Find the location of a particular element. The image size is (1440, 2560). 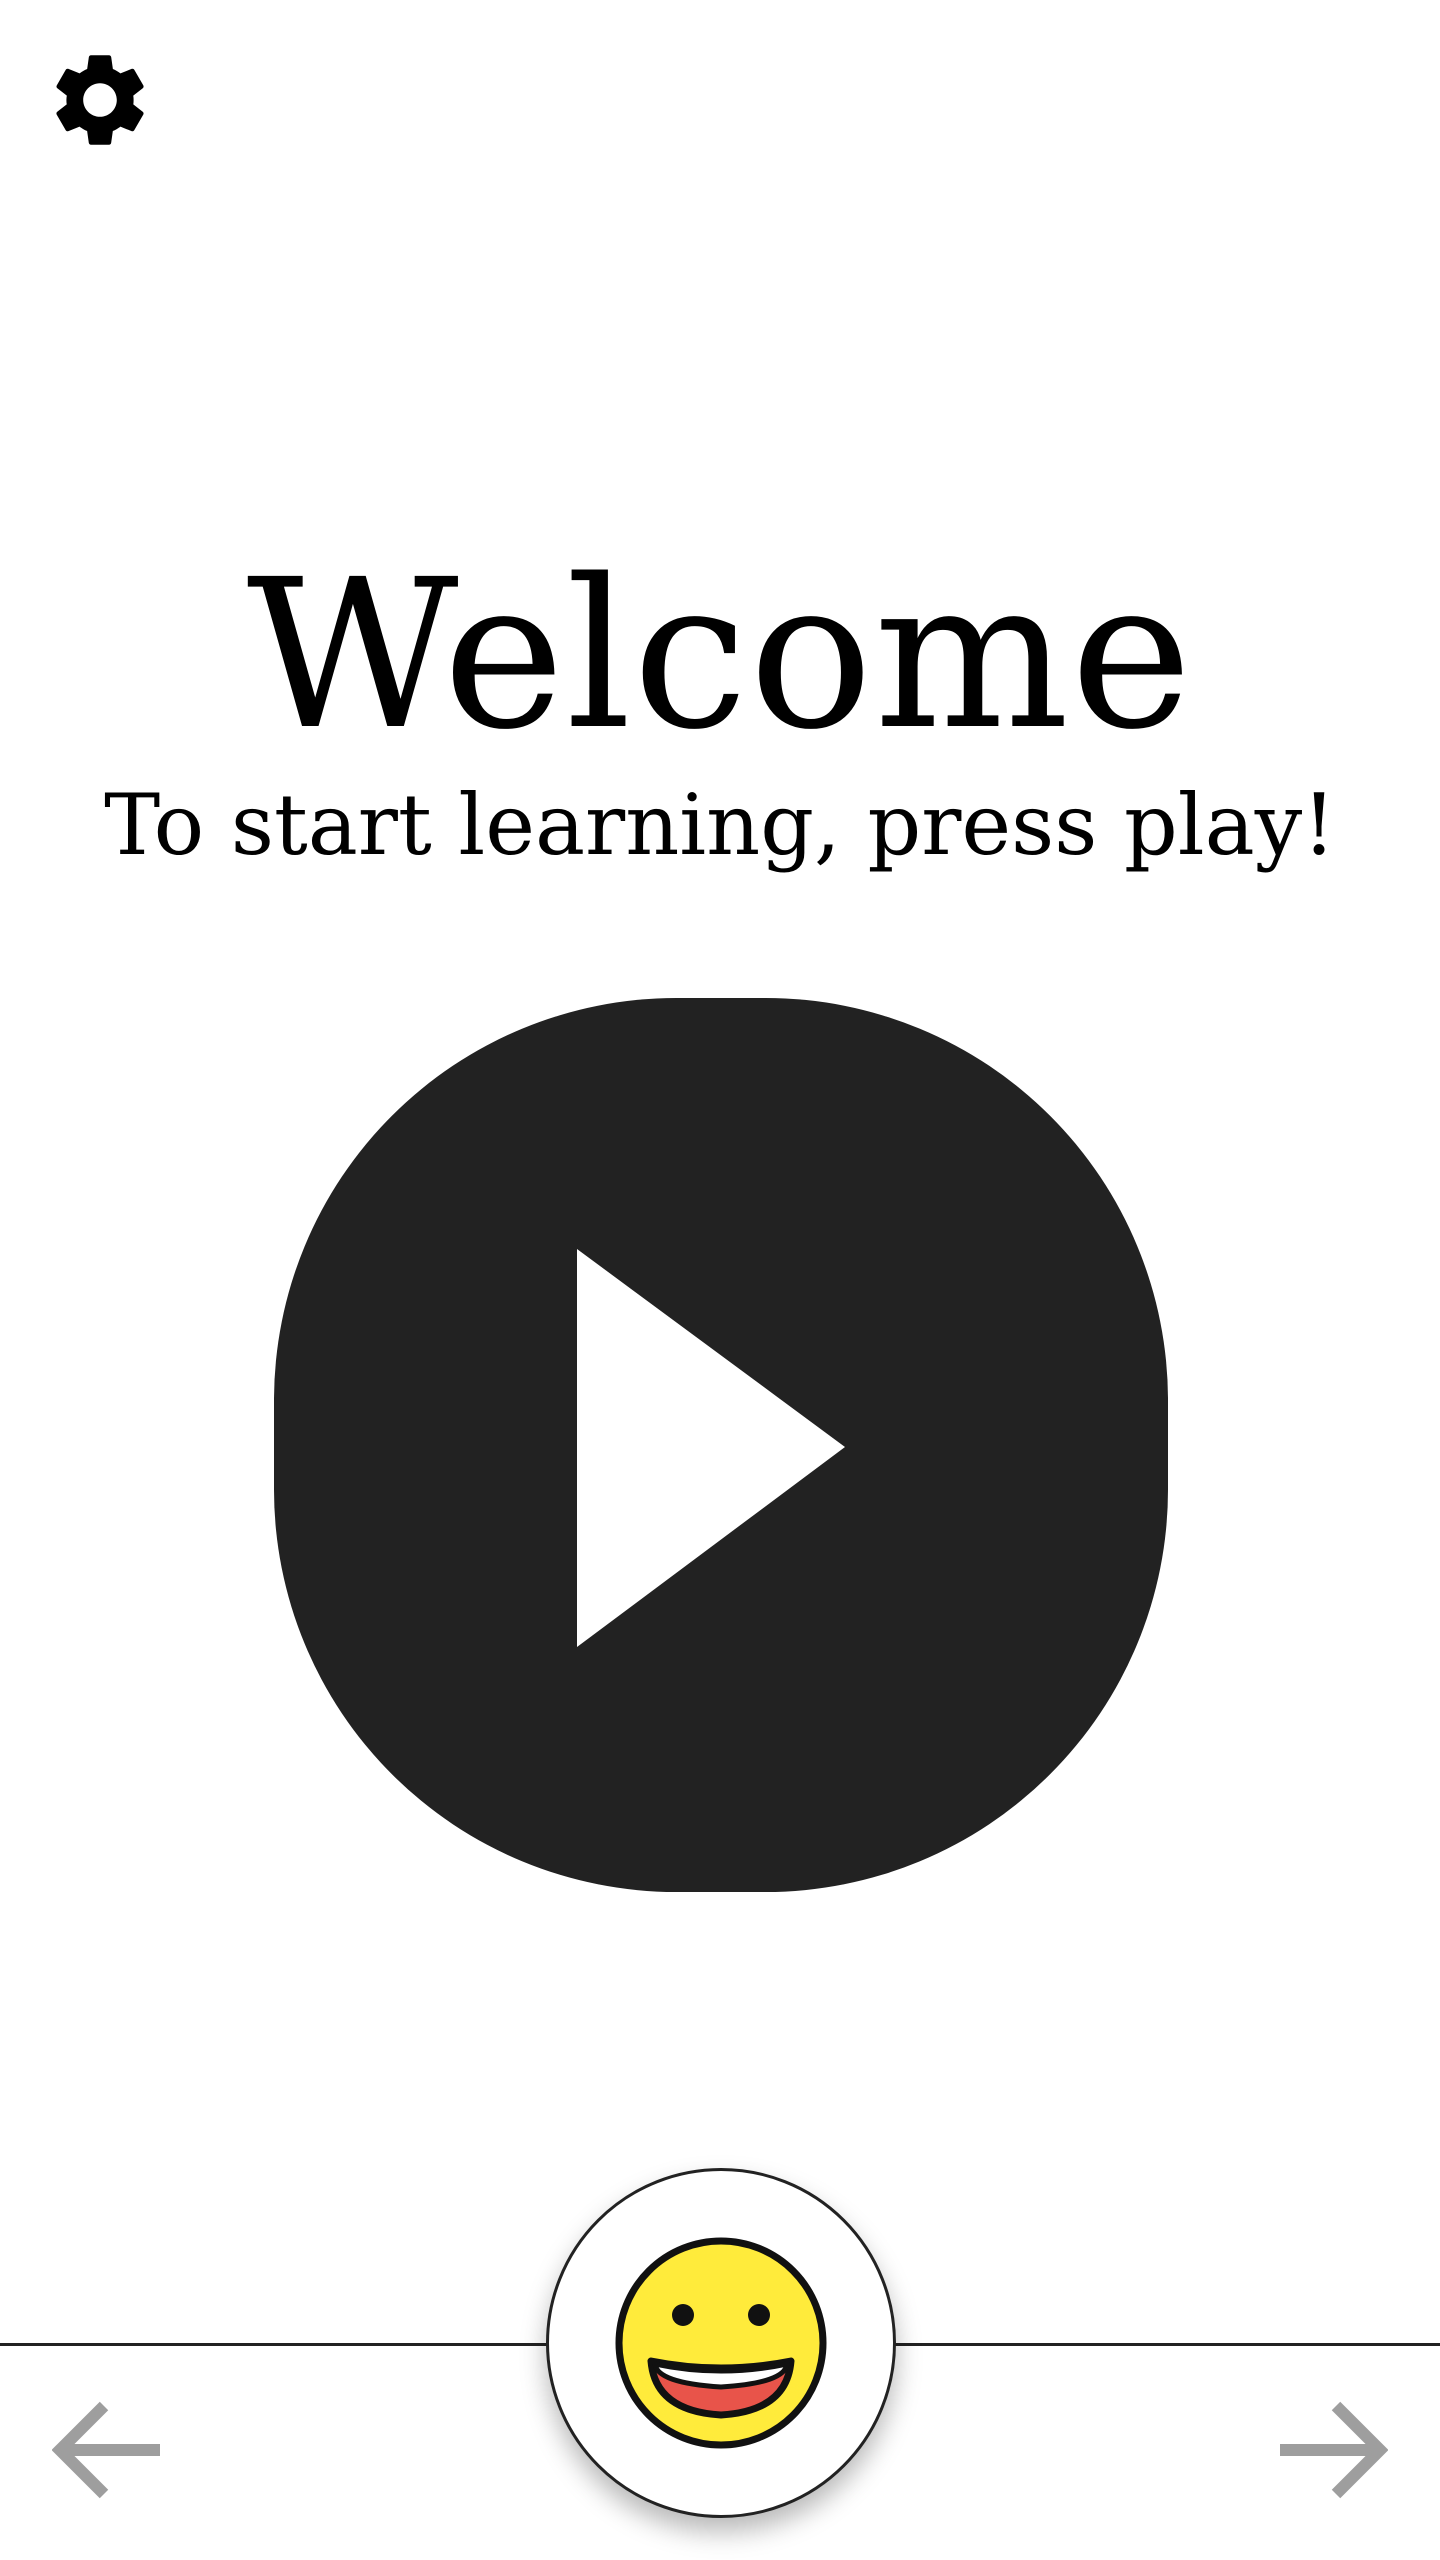

mascot-button is located at coordinates (721, 2343).